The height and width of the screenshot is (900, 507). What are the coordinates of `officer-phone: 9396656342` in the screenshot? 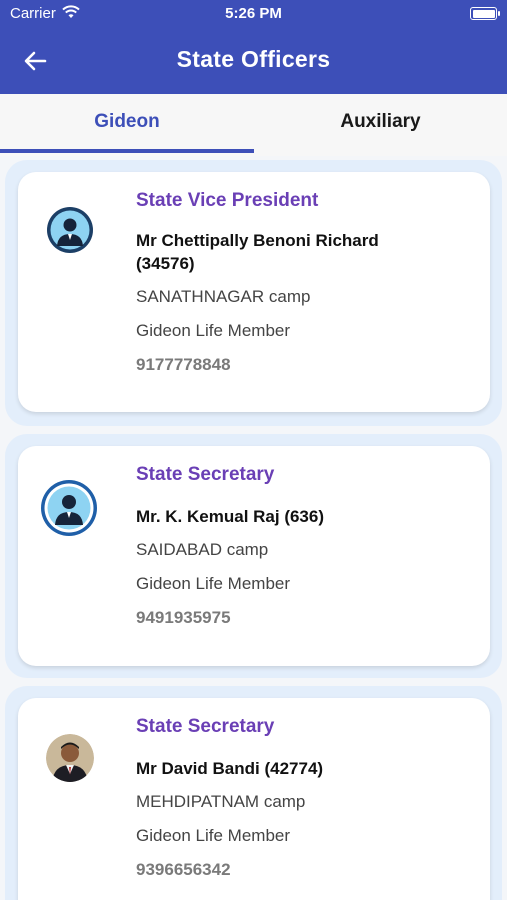 It's located at (183, 870).